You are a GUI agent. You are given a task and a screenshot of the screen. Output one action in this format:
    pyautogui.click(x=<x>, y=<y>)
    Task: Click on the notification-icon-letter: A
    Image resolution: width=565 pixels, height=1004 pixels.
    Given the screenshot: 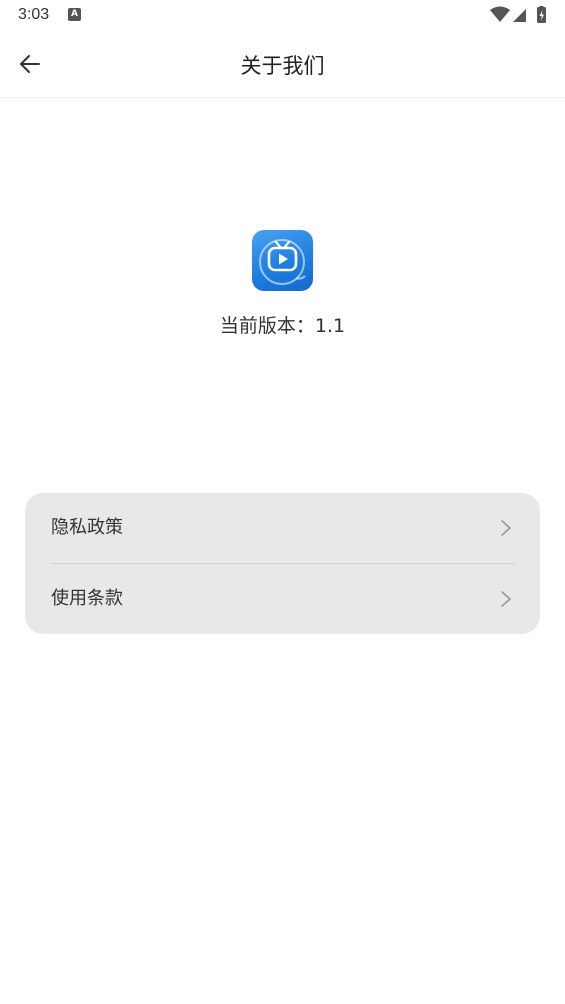 What is the action you would take?
    pyautogui.click(x=74, y=14)
    